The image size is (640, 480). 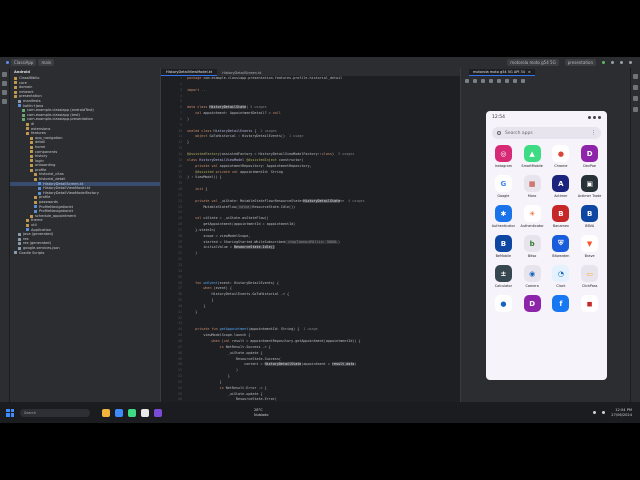 What do you see at coordinates (106, 412) in the screenshot?
I see `file-explorer-icon` at bounding box center [106, 412].